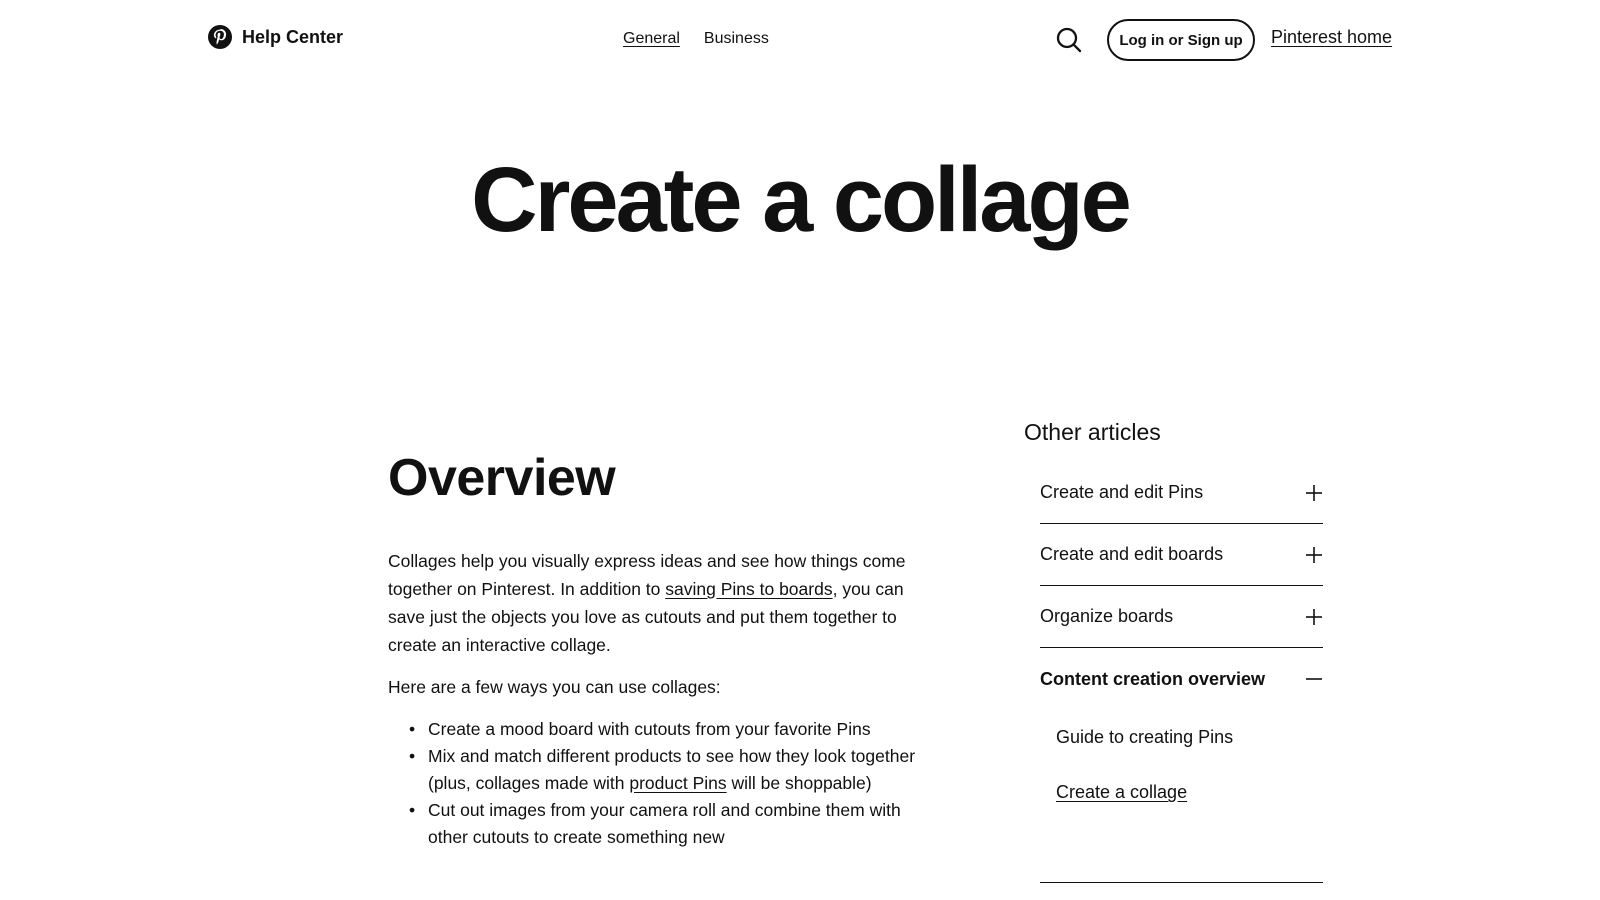 This screenshot has width=1600, height=900. What do you see at coordinates (677, 783) in the screenshot?
I see `product-pins-link: product Pins` at bounding box center [677, 783].